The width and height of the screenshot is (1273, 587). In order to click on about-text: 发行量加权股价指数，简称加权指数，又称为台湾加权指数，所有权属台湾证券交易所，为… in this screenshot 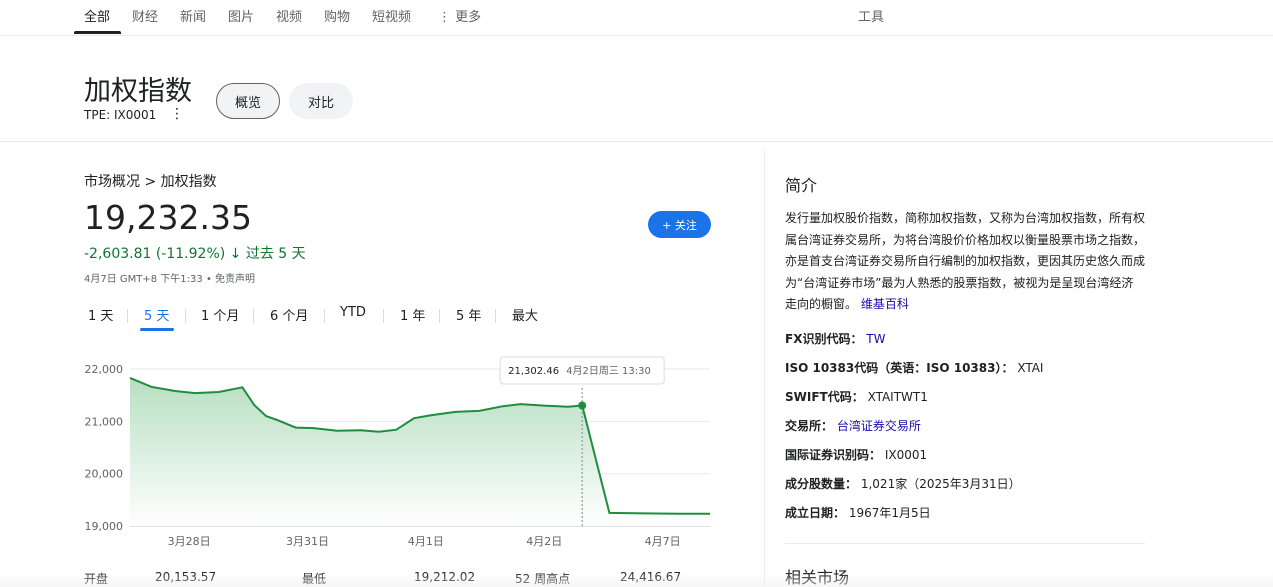, I will do `click(965, 261)`.